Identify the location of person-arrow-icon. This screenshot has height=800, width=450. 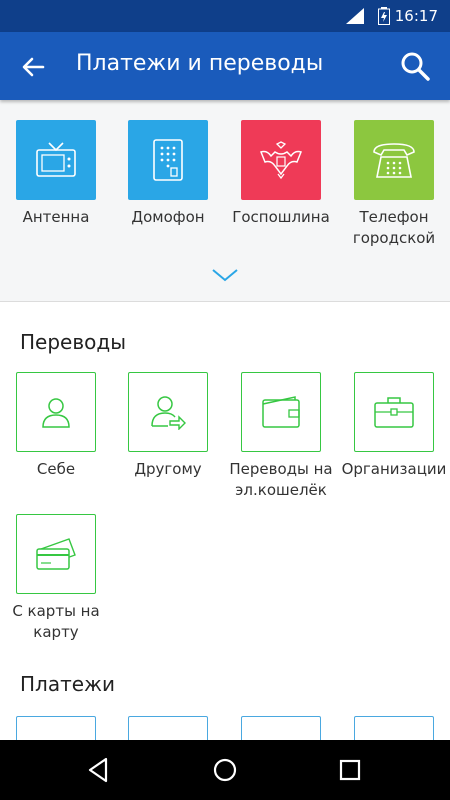
(168, 412).